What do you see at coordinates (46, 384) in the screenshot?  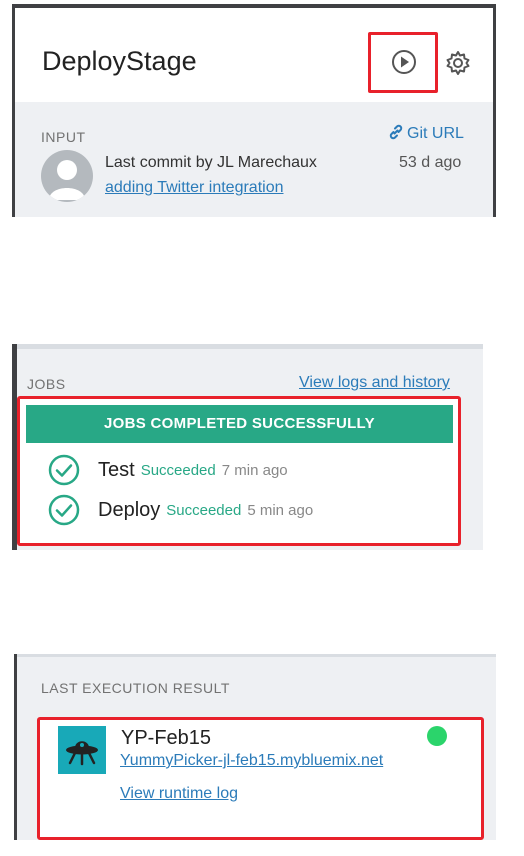 I see `jobs-label: JOBS` at bounding box center [46, 384].